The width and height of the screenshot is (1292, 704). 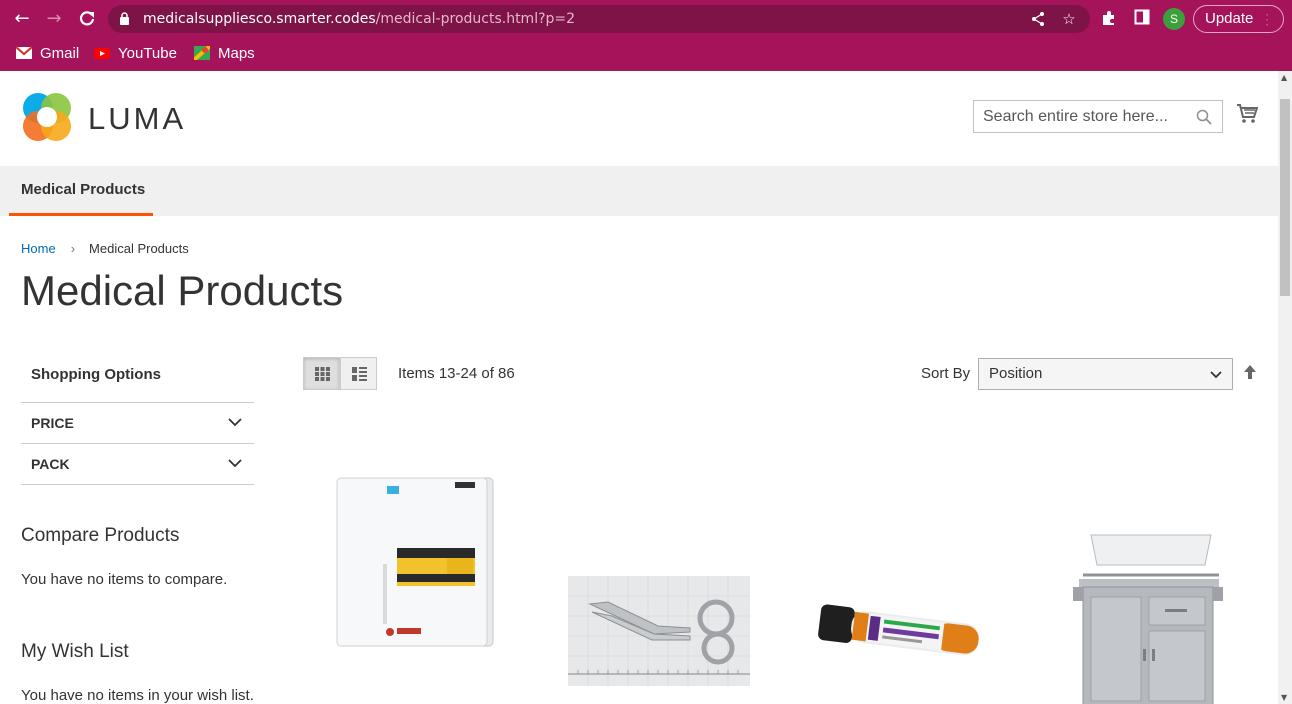 I want to click on store-logo: LUMA, so click(x=106, y=117).